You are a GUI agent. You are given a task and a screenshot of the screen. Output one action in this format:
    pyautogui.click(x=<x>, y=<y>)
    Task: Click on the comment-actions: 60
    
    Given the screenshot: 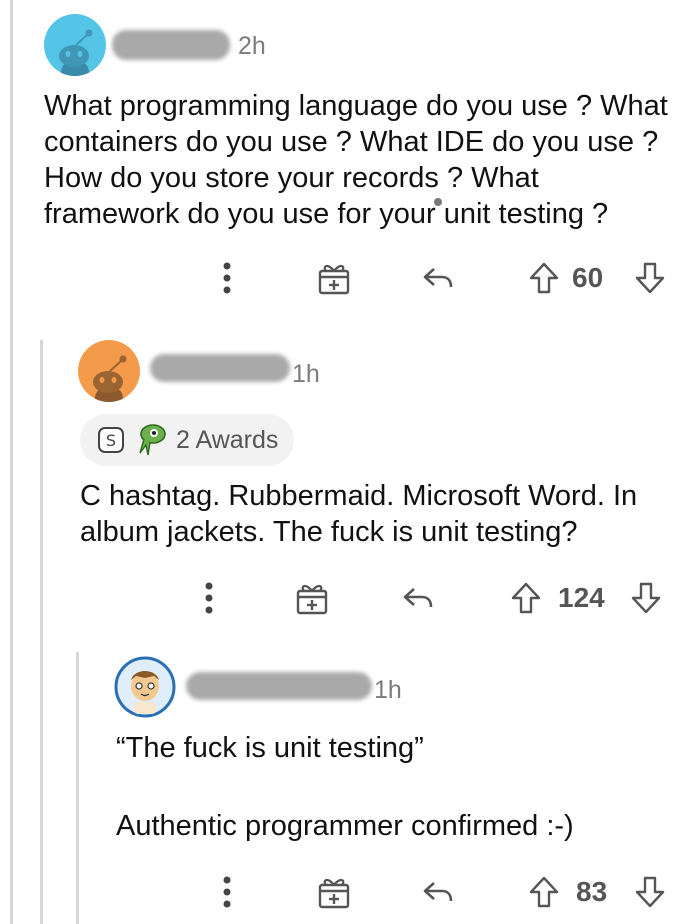 What is the action you would take?
    pyautogui.click(x=350, y=278)
    